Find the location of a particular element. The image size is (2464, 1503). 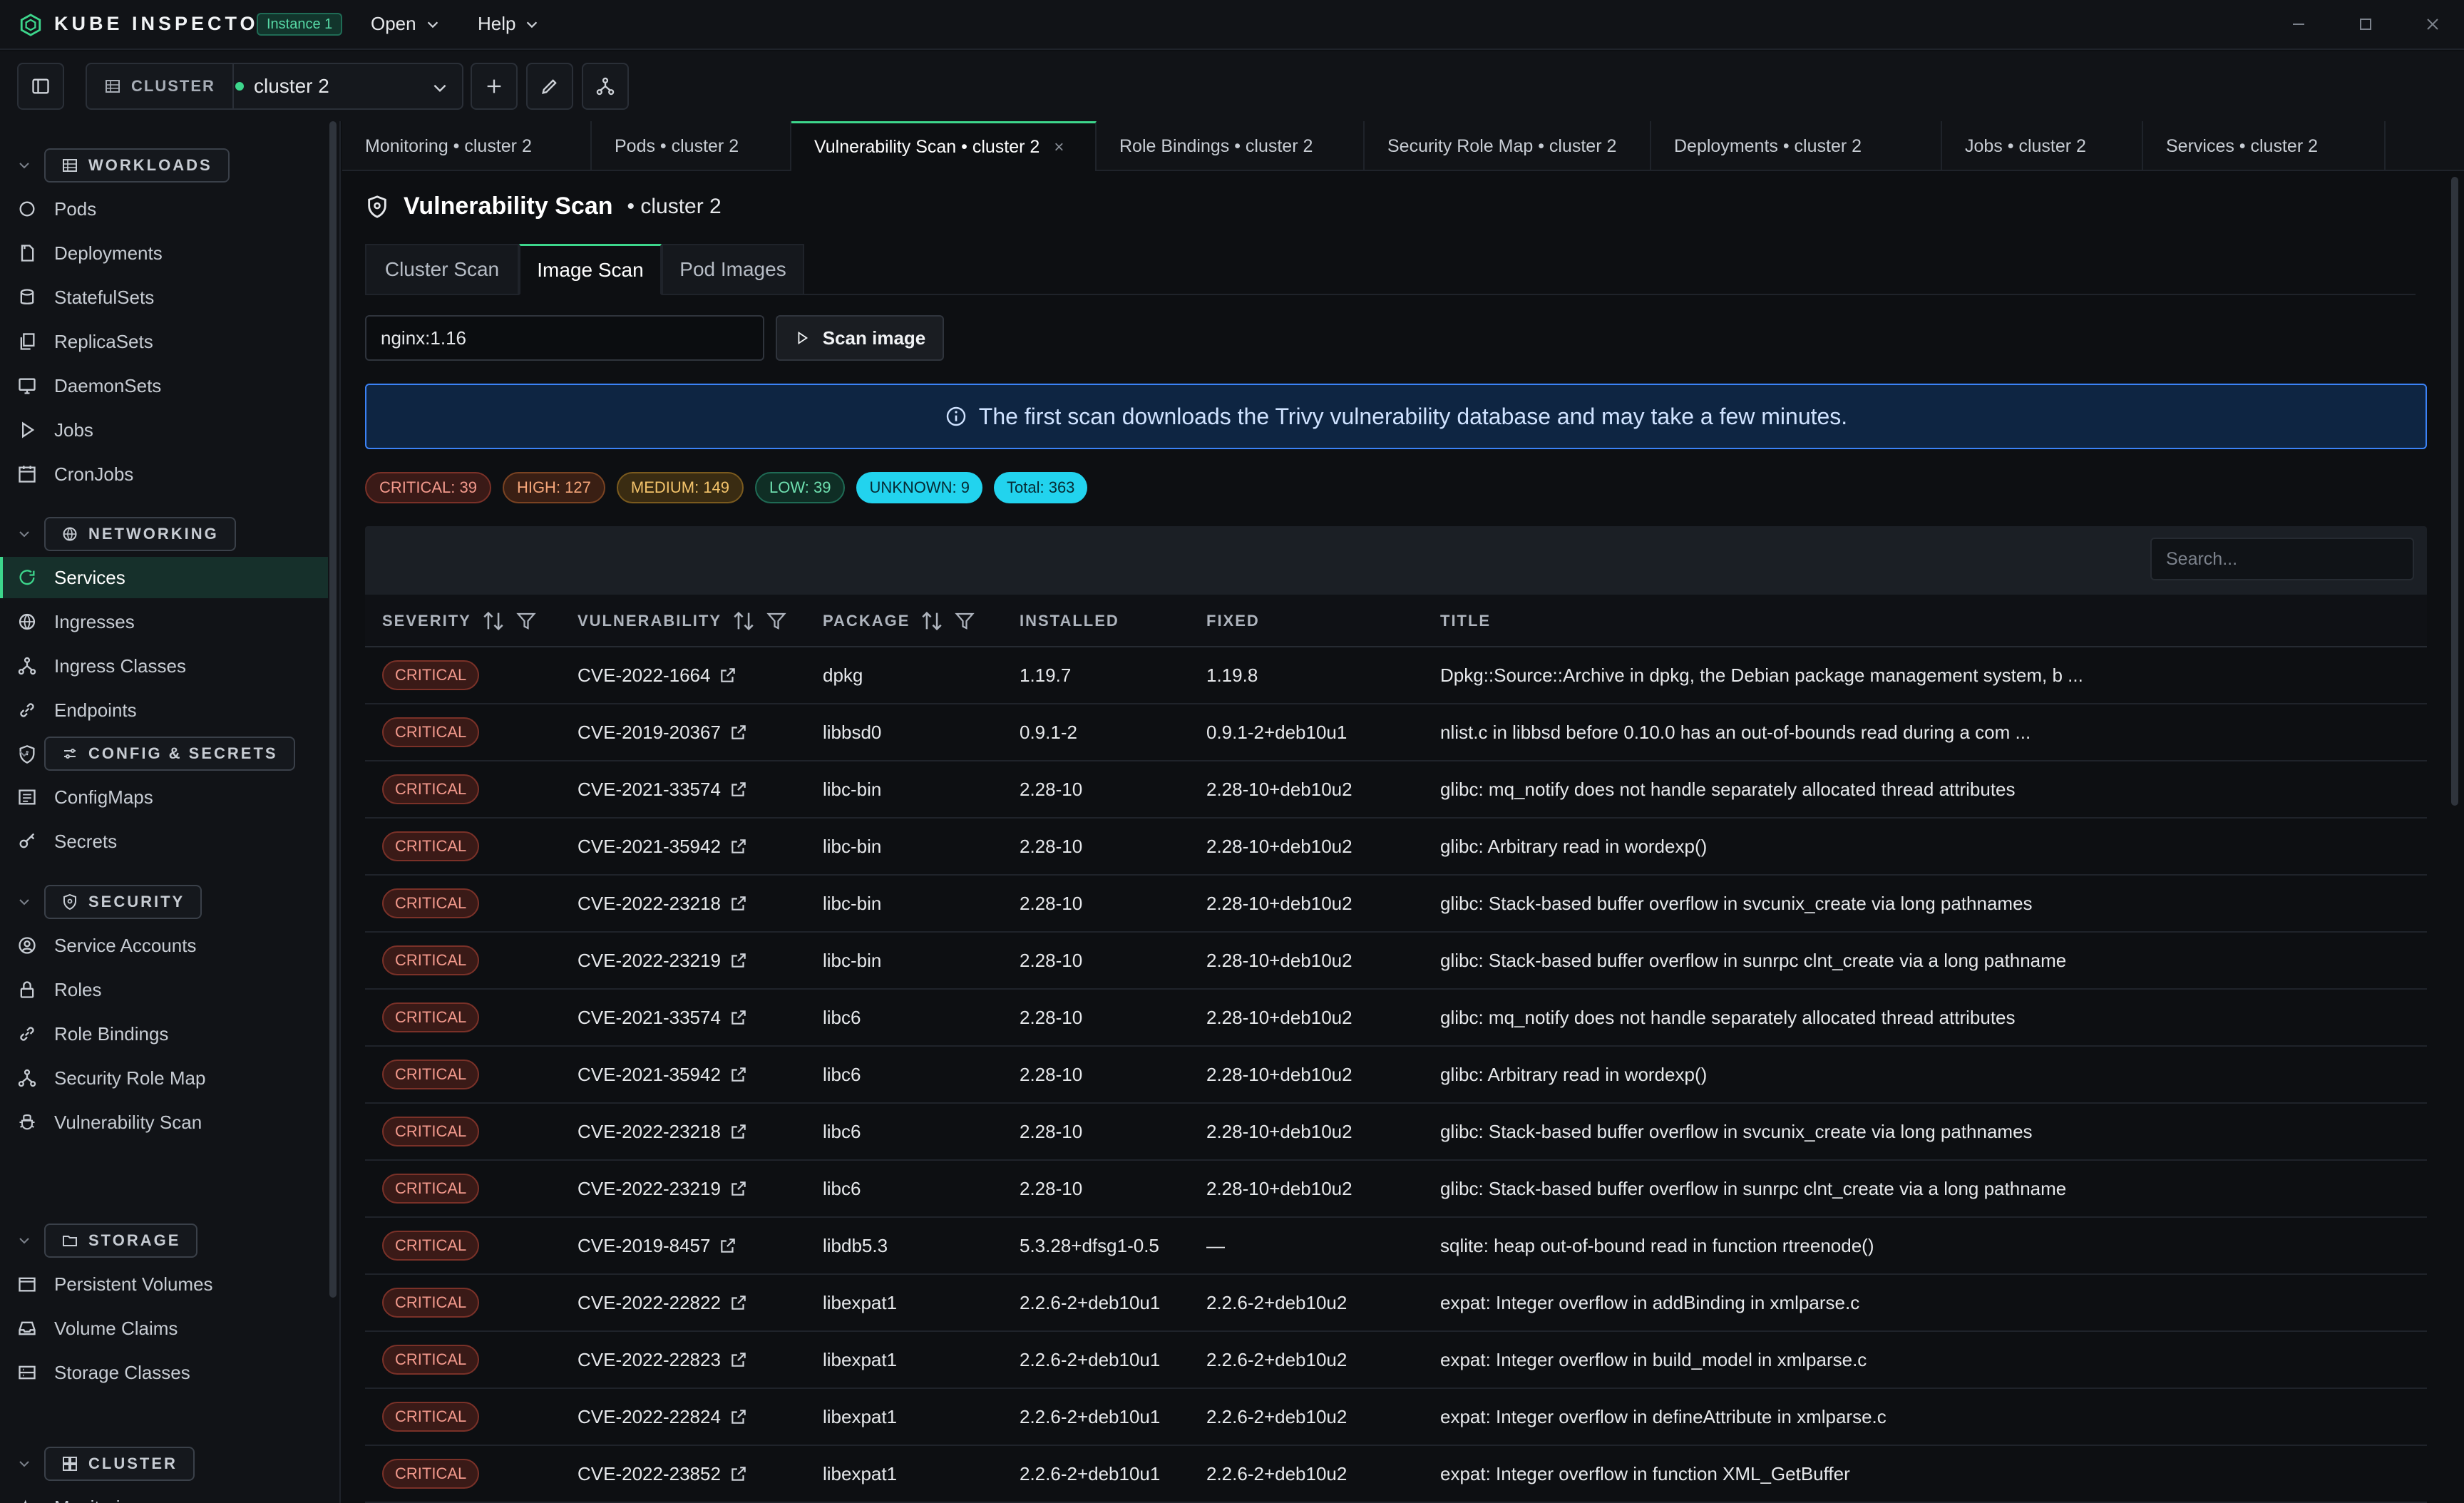

sidebar-item-deployments: Deployments is located at coordinates (164, 253).